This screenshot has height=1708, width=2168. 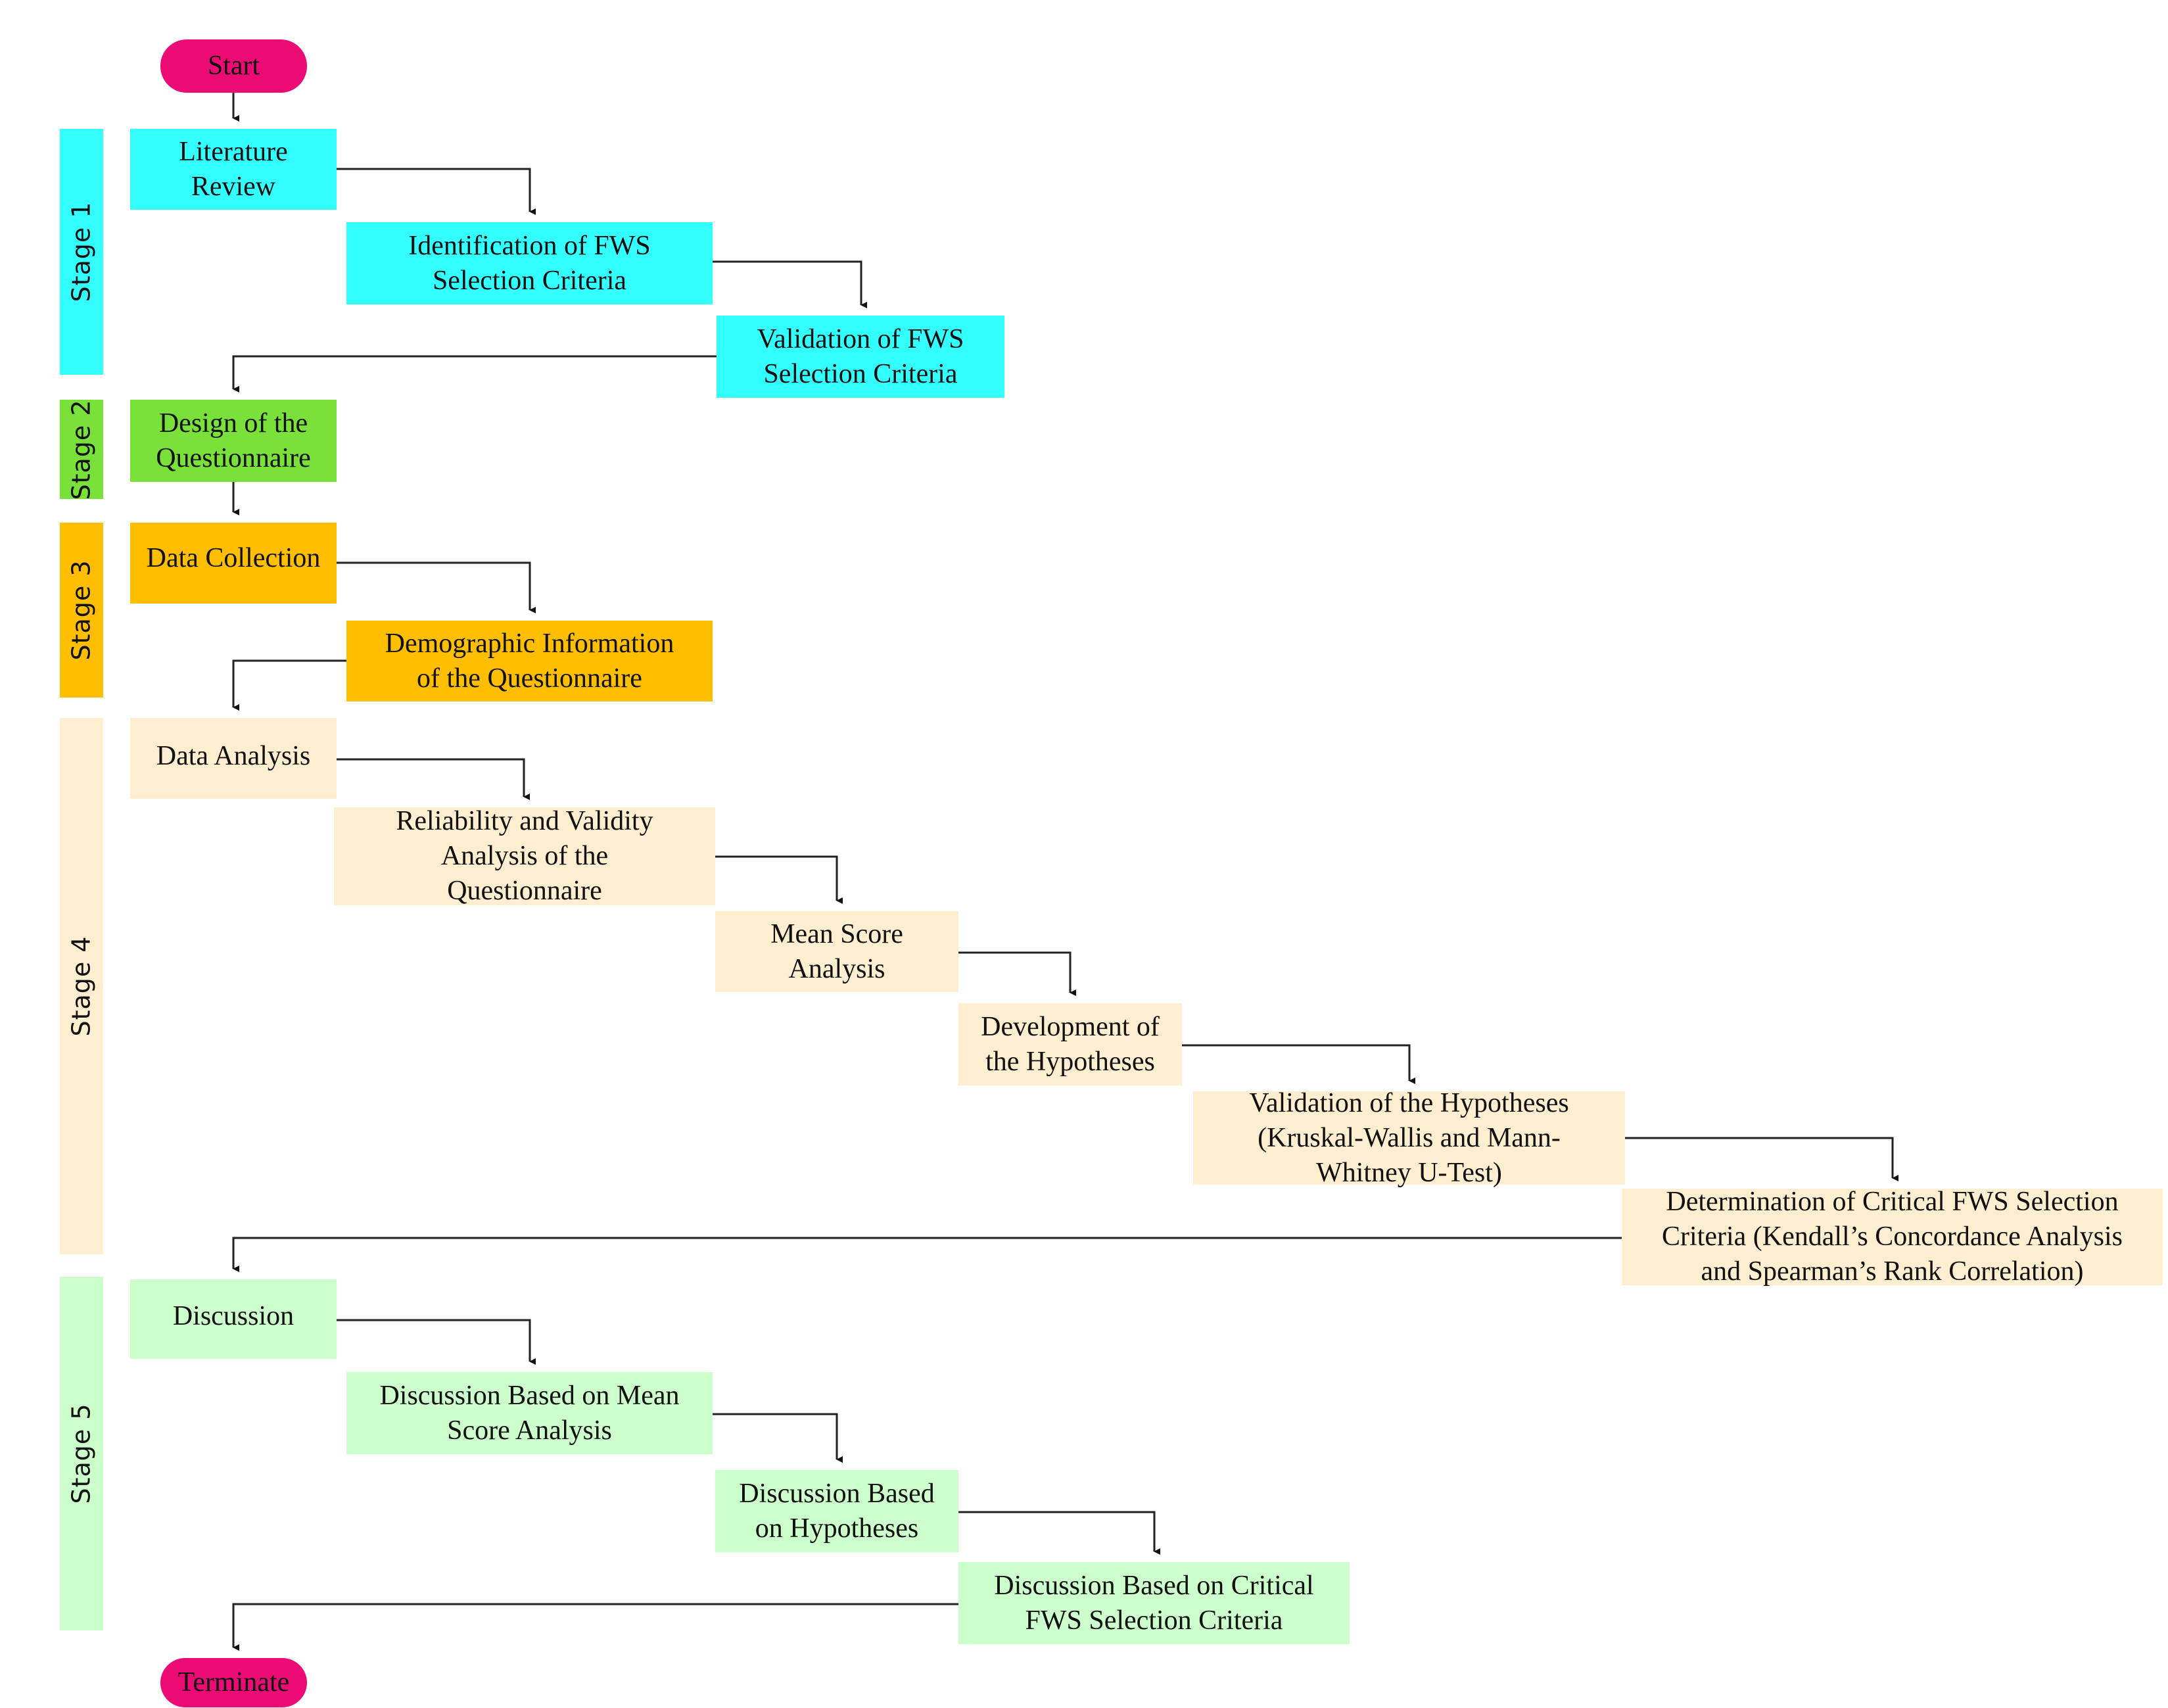 What do you see at coordinates (778, 1438) in the screenshot?
I see `arrow-disc-mean-to-disc-hyp` at bounding box center [778, 1438].